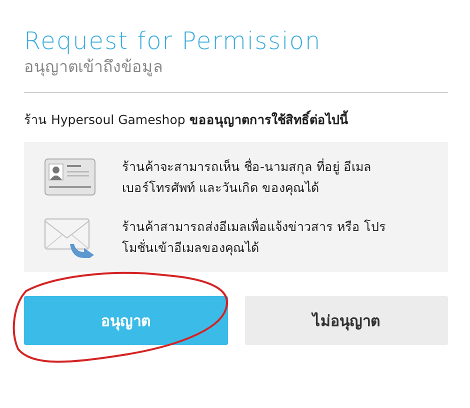 This screenshot has width=470, height=408. I want to click on envelope-icon, so click(70, 237).